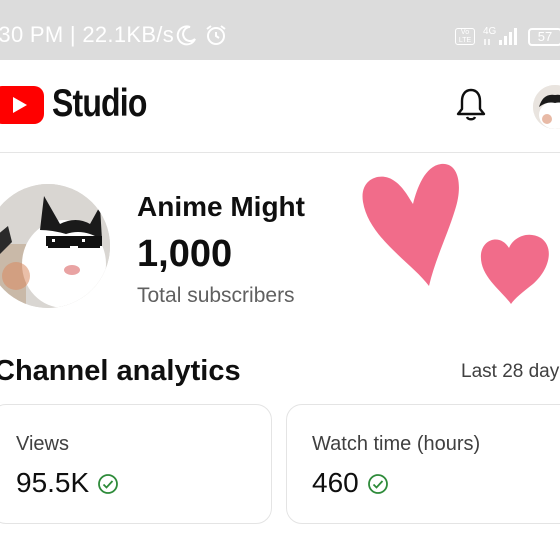 This screenshot has height=560, width=560. Describe the element at coordinates (280, 30) in the screenshot. I see `status-bar: :30 PM | 22.1KB/s Vo LTE 4G 57` at that location.